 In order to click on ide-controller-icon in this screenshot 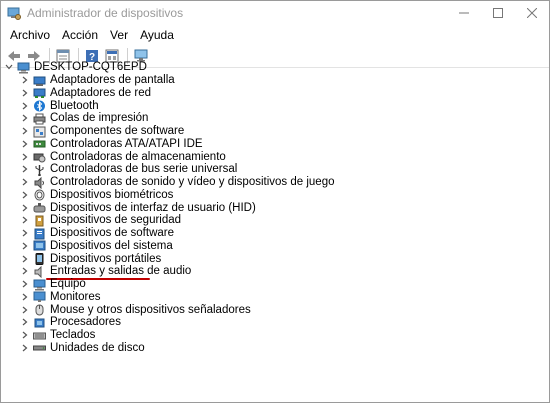, I will do `click(39, 144)`.